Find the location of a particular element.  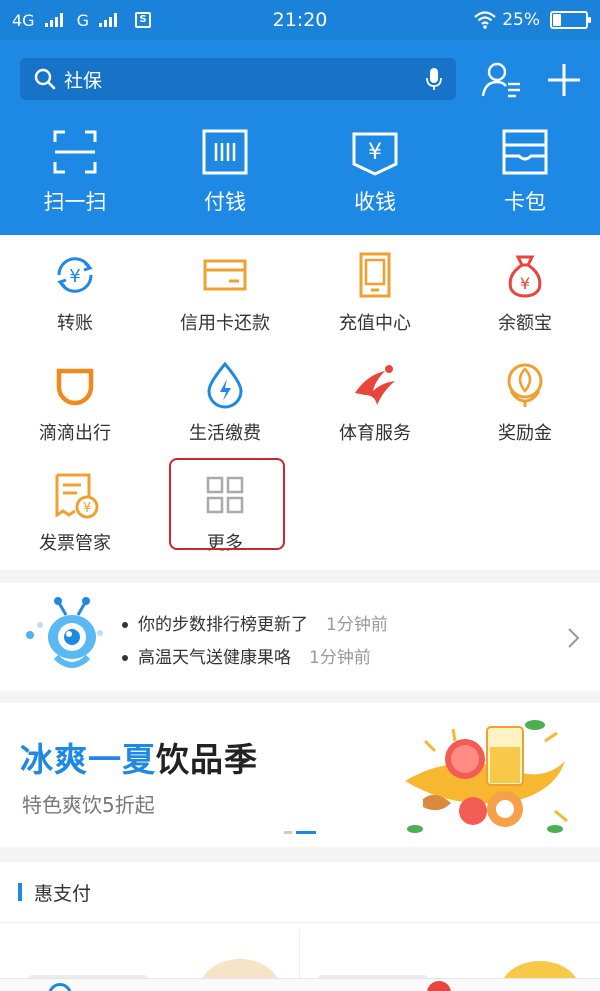

banner-title-dark: 饮品季 is located at coordinates (207, 759).